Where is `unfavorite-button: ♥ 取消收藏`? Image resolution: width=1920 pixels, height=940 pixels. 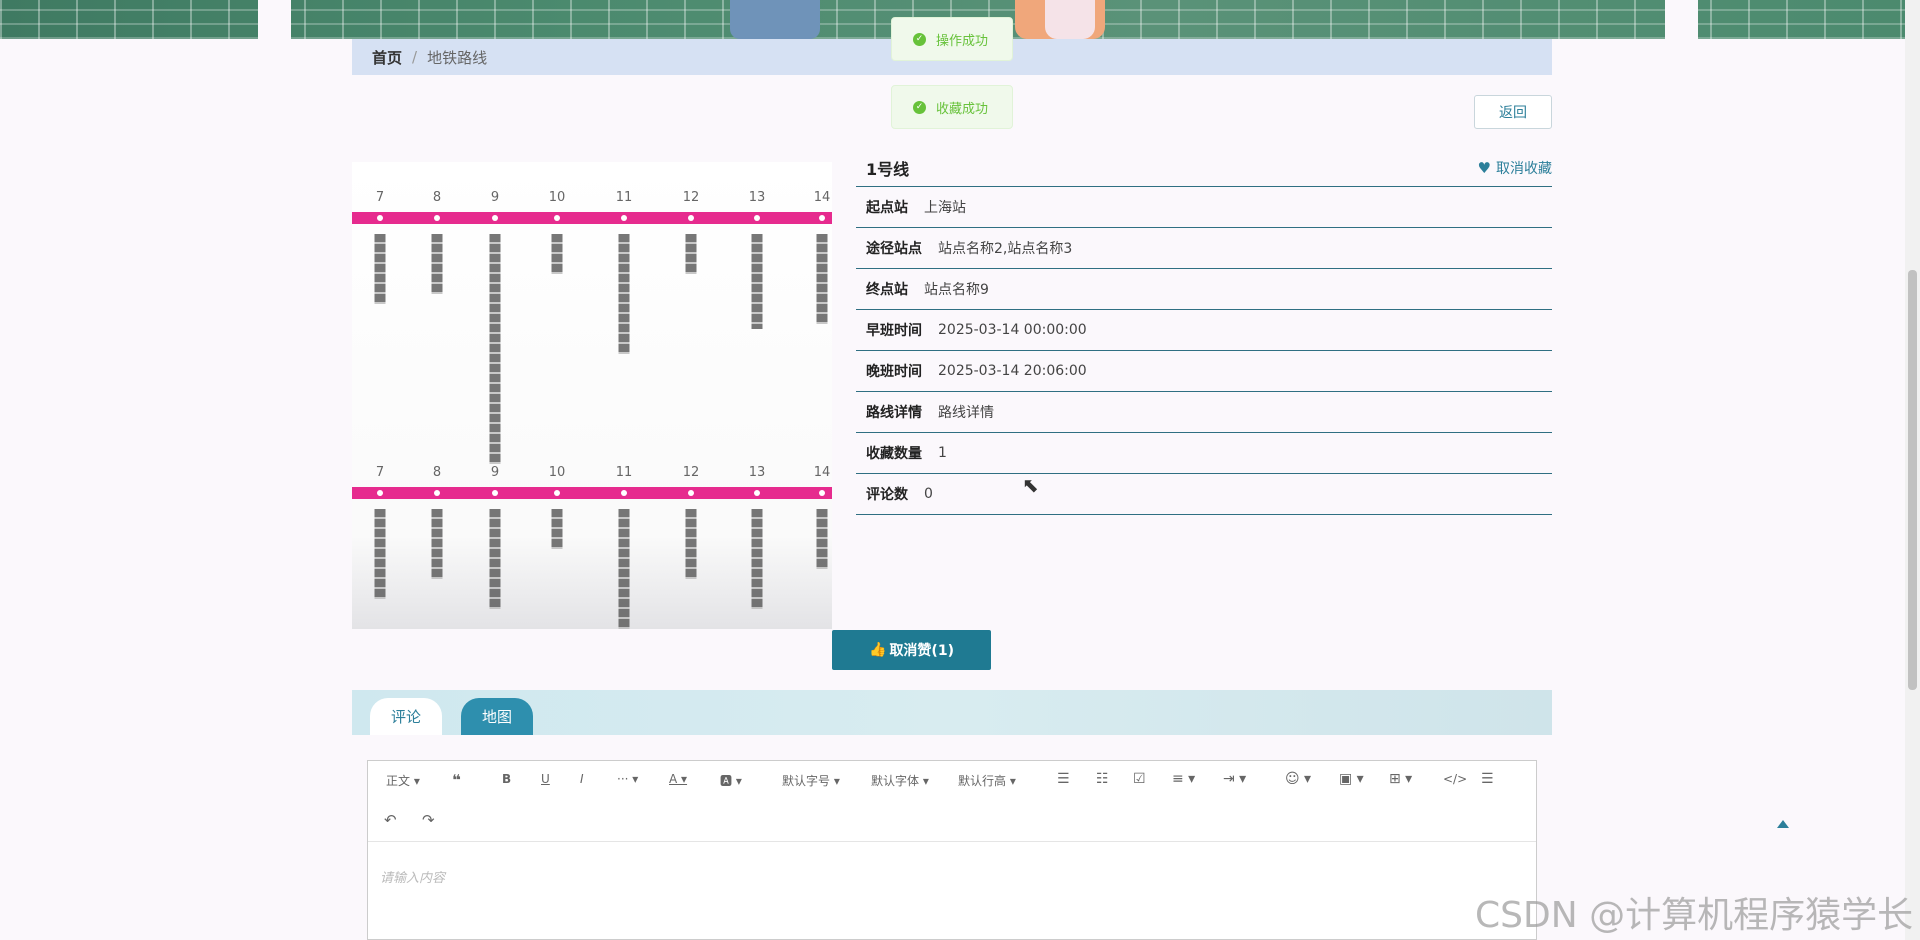
unfavorite-button: ♥ 取消收藏 is located at coordinates (1515, 168).